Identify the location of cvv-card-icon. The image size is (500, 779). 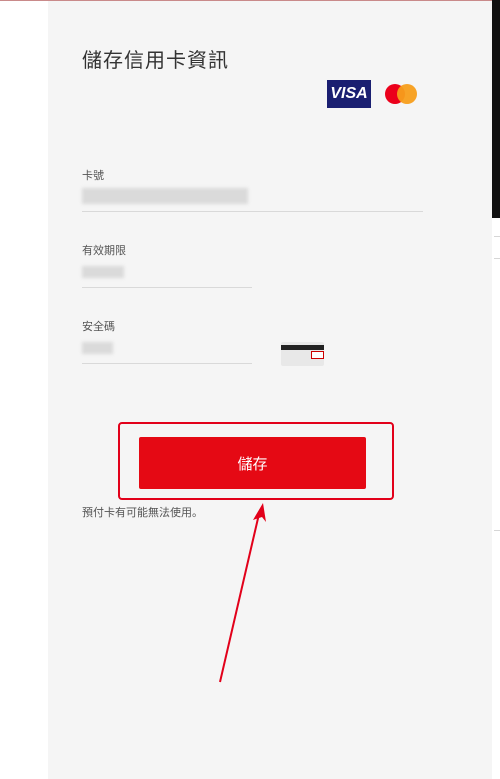
(302, 354).